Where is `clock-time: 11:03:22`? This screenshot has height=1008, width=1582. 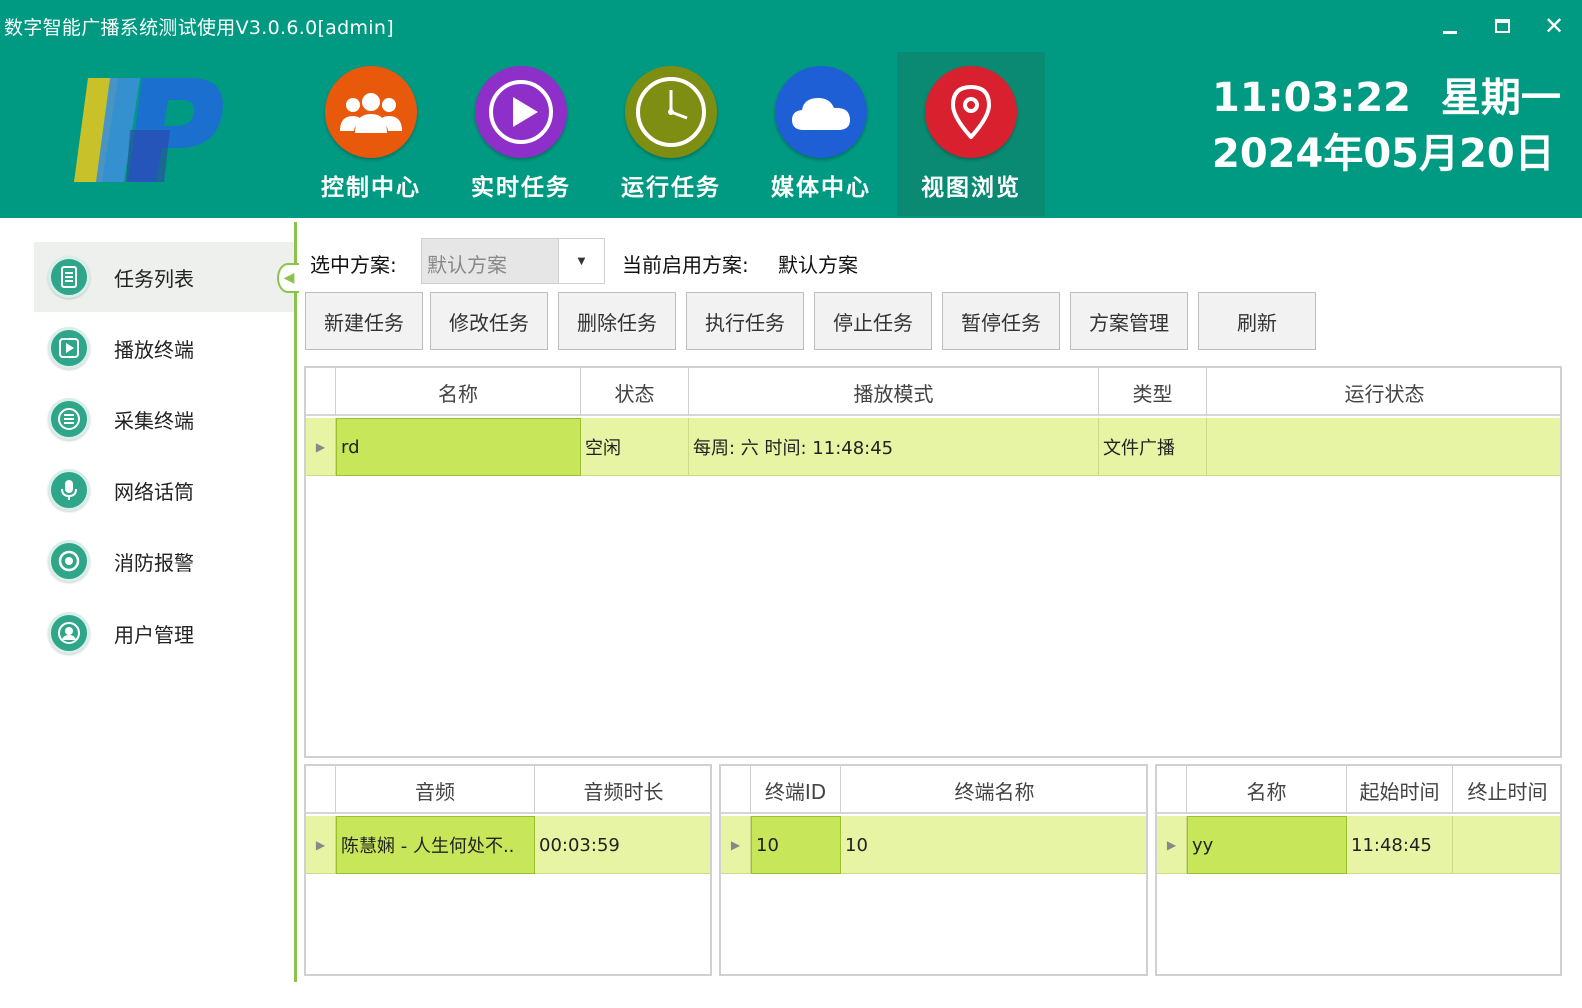
clock-time: 11:03:22 is located at coordinates (1311, 98).